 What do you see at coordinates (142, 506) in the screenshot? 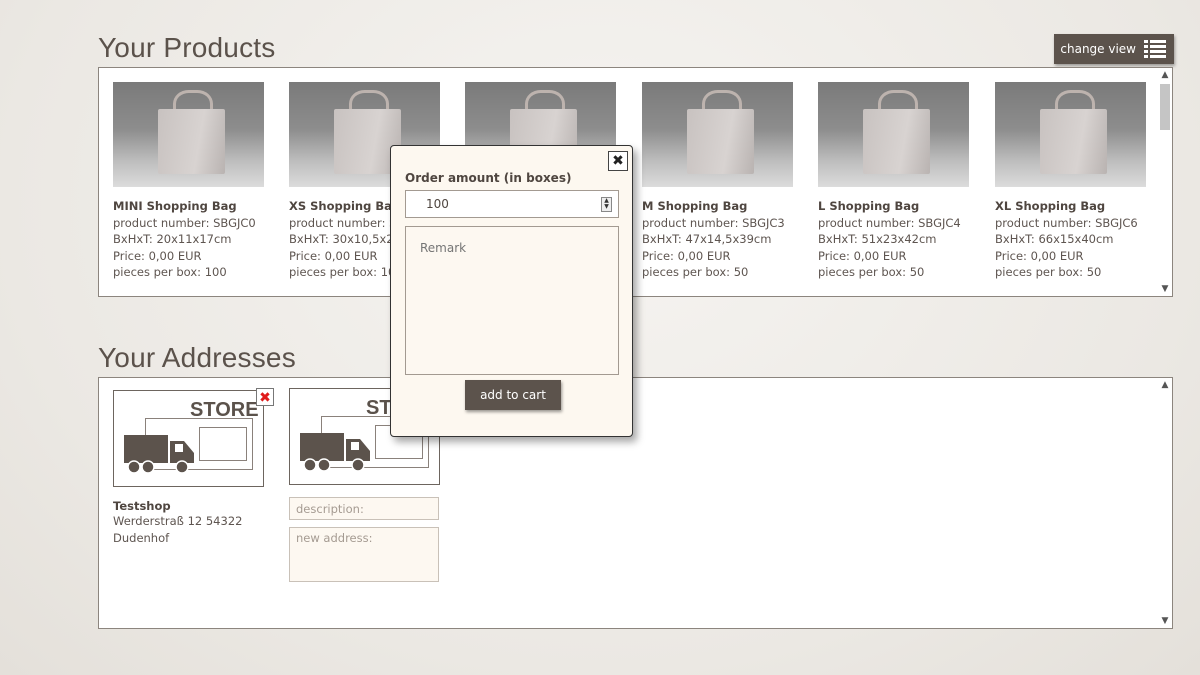
I see `address-name: Testshop` at bounding box center [142, 506].